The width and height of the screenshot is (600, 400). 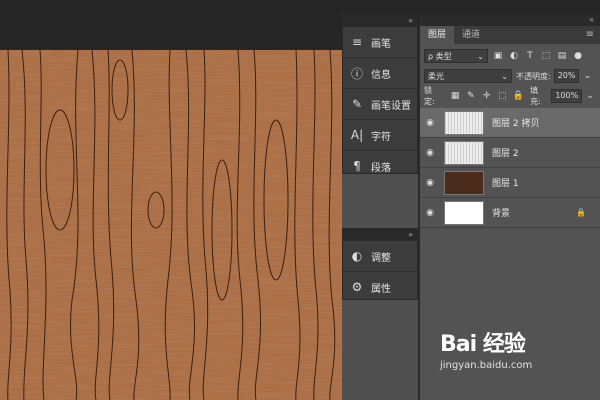 I want to click on info-icon: ⓘ, so click(x=356, y=73).